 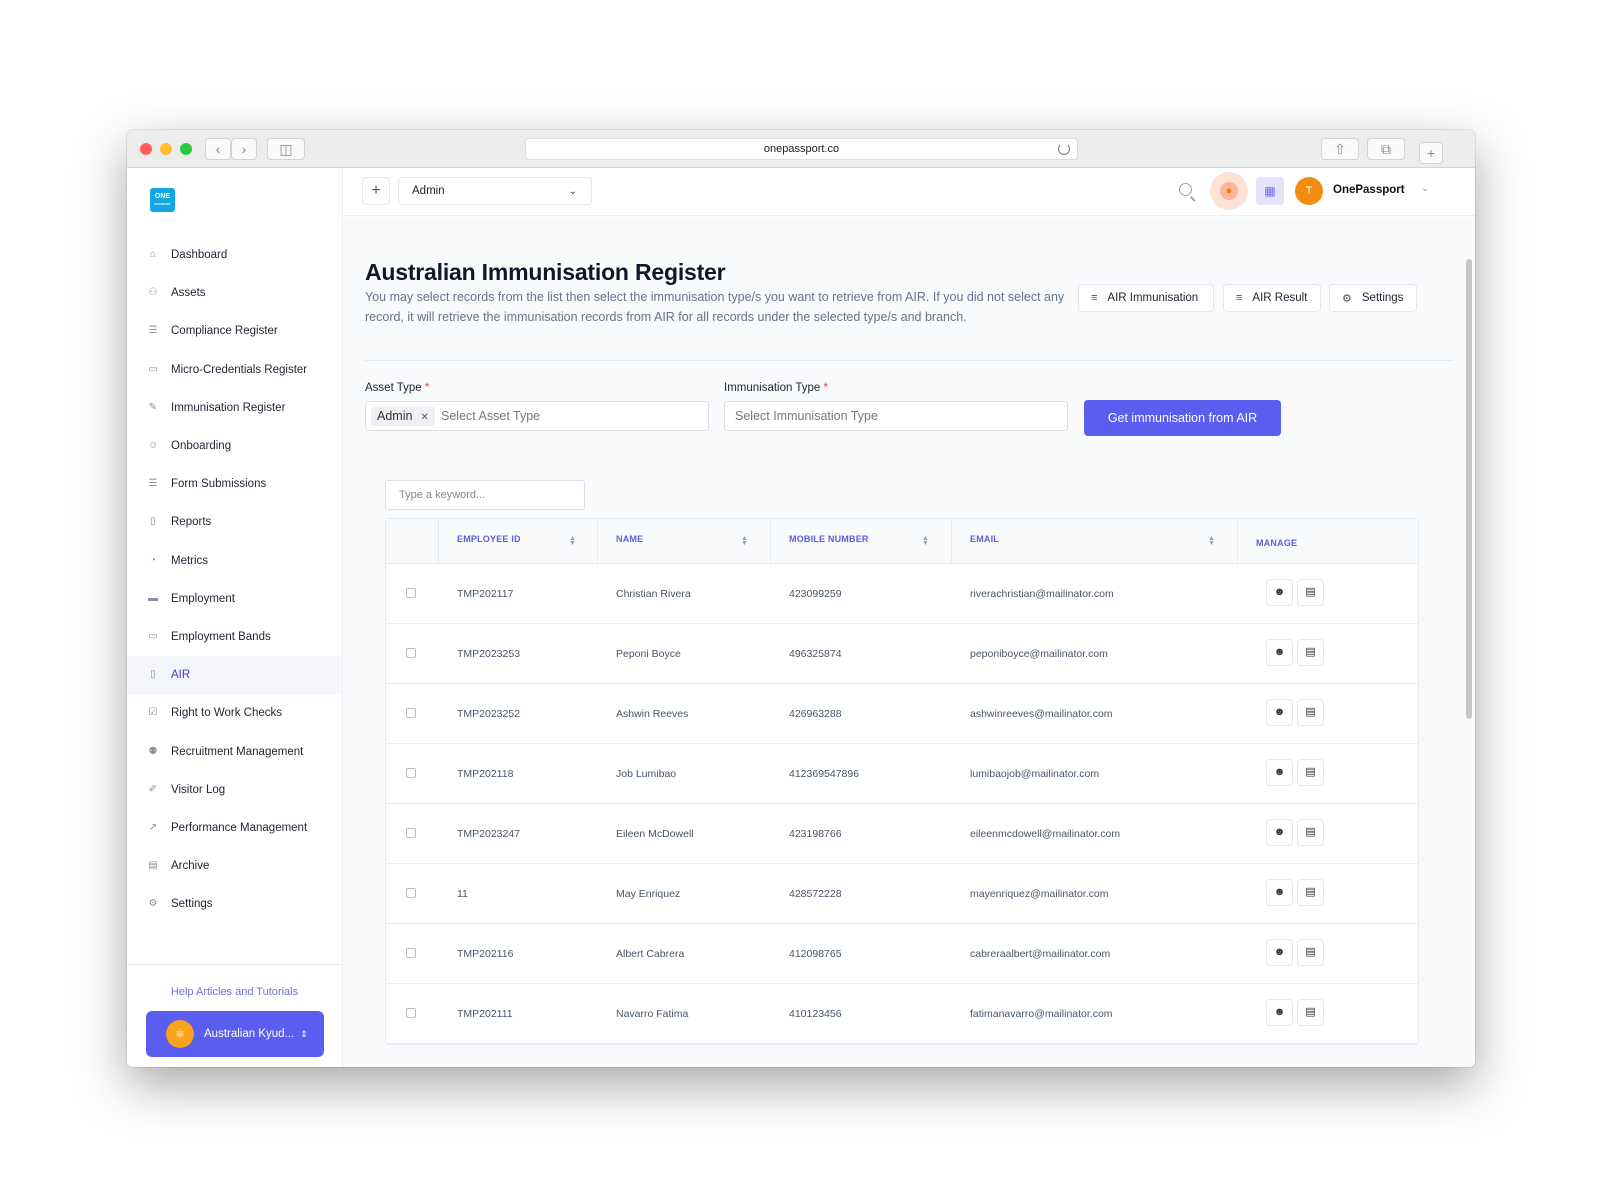 What do you see at coordinates (801, 149) in the screenshot?
I see `address-bar: onepassport.co` at bounding box center [801, 149].